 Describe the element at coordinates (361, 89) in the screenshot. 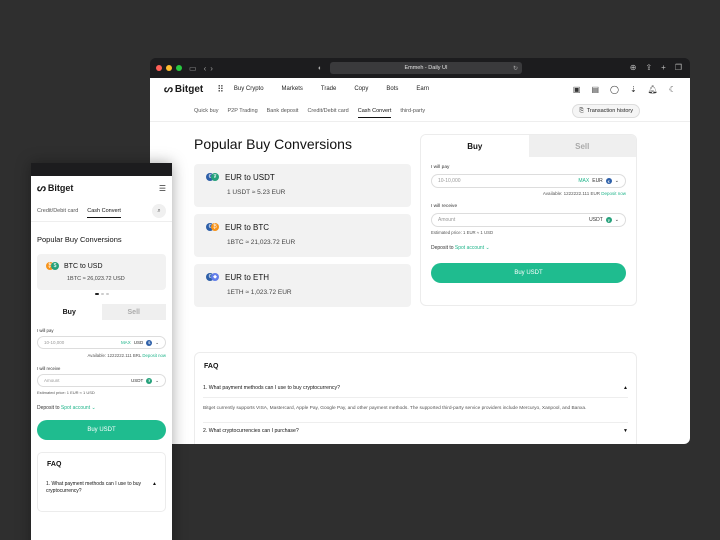

I see `nav-item-copy: Copy` at that location.